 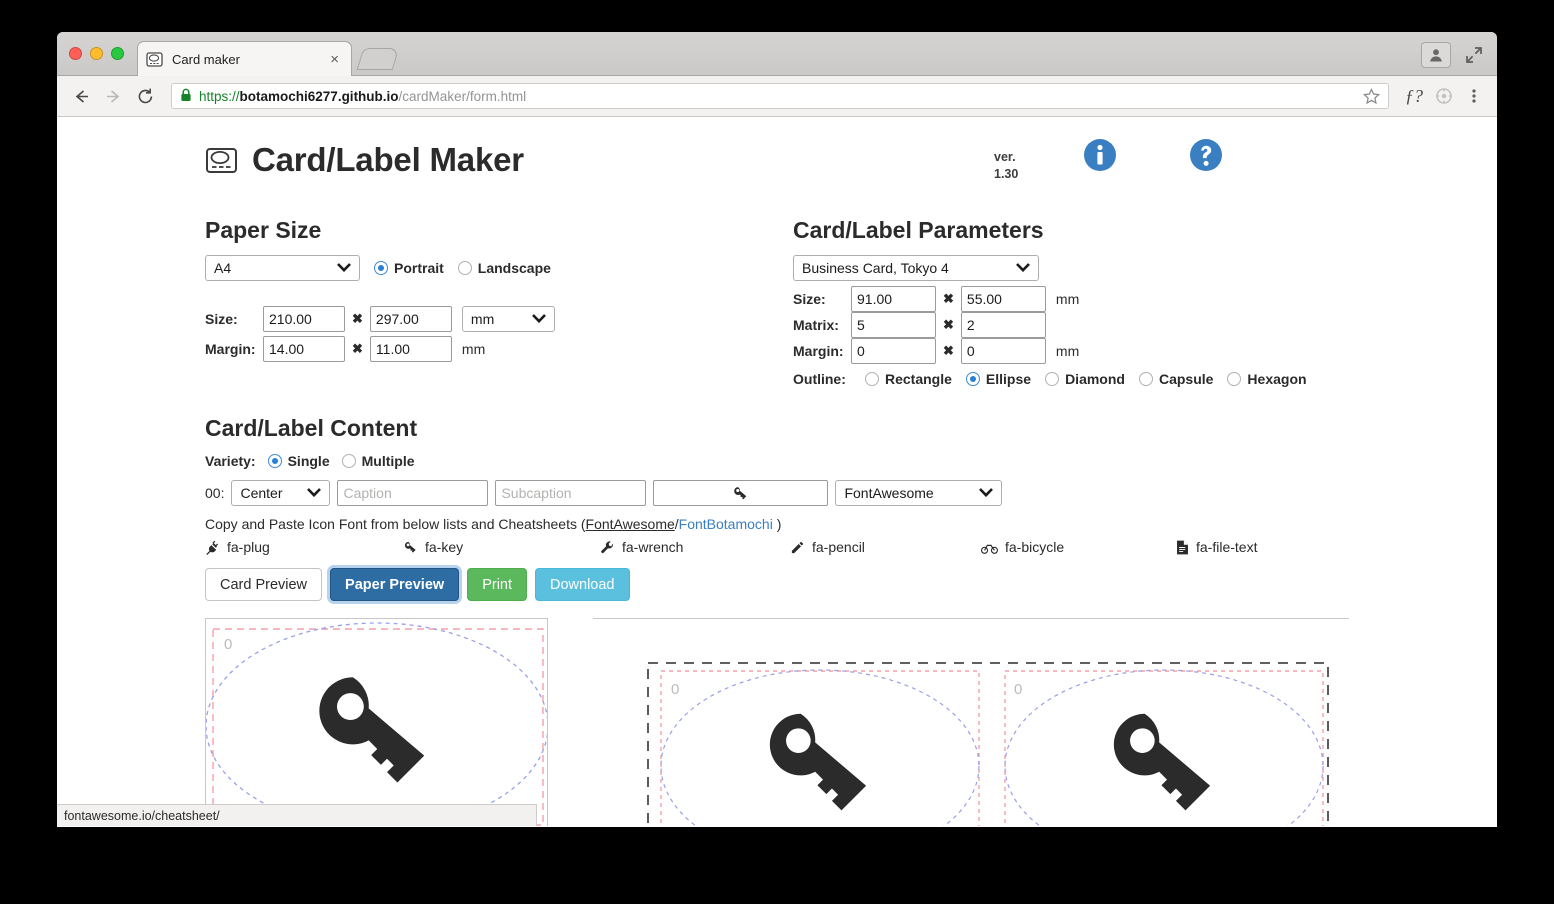 What do you see at coordinates (1008, 379) in the screenshot?
I see `outline-ellipse-label: Ellipse` at bounding box center [1008, 379].